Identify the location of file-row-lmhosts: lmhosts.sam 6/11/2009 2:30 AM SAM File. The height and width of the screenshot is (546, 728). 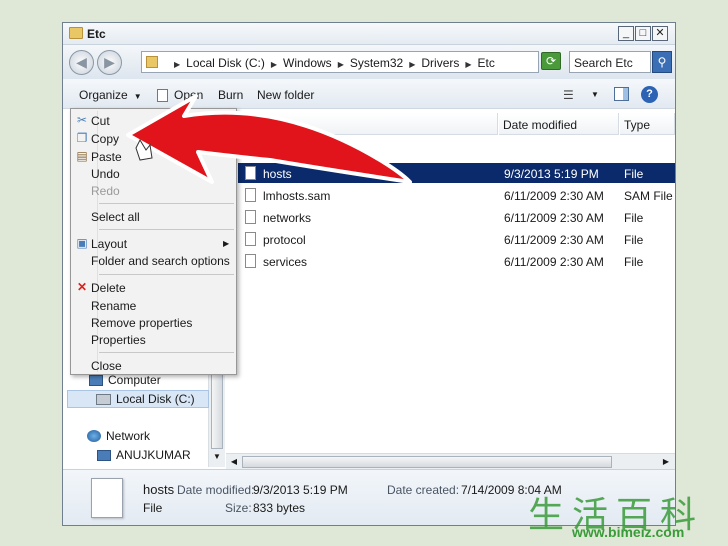
(456, 195).